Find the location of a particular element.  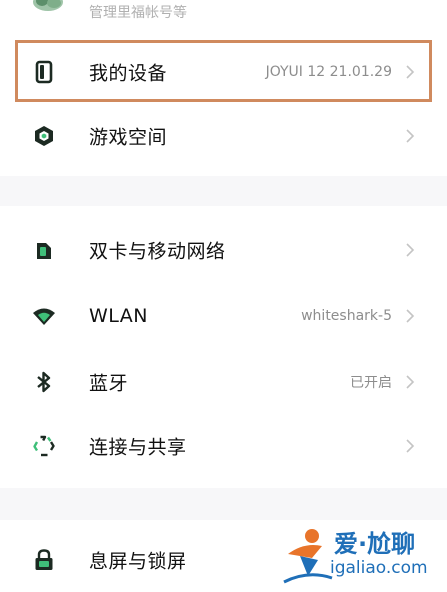

watermark-url: igaliao.com is located at coordinates (379, 568).